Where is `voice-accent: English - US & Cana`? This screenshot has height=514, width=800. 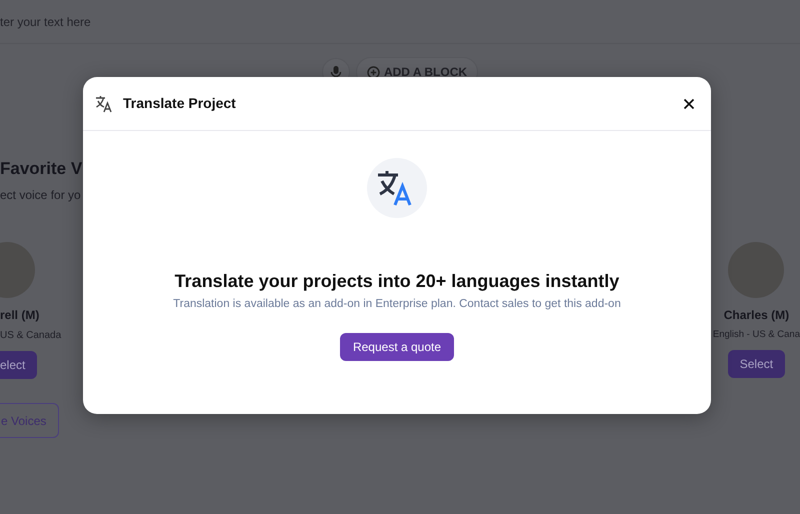 voice-accent: English - US & Cana is located at coordinates (756, 335).